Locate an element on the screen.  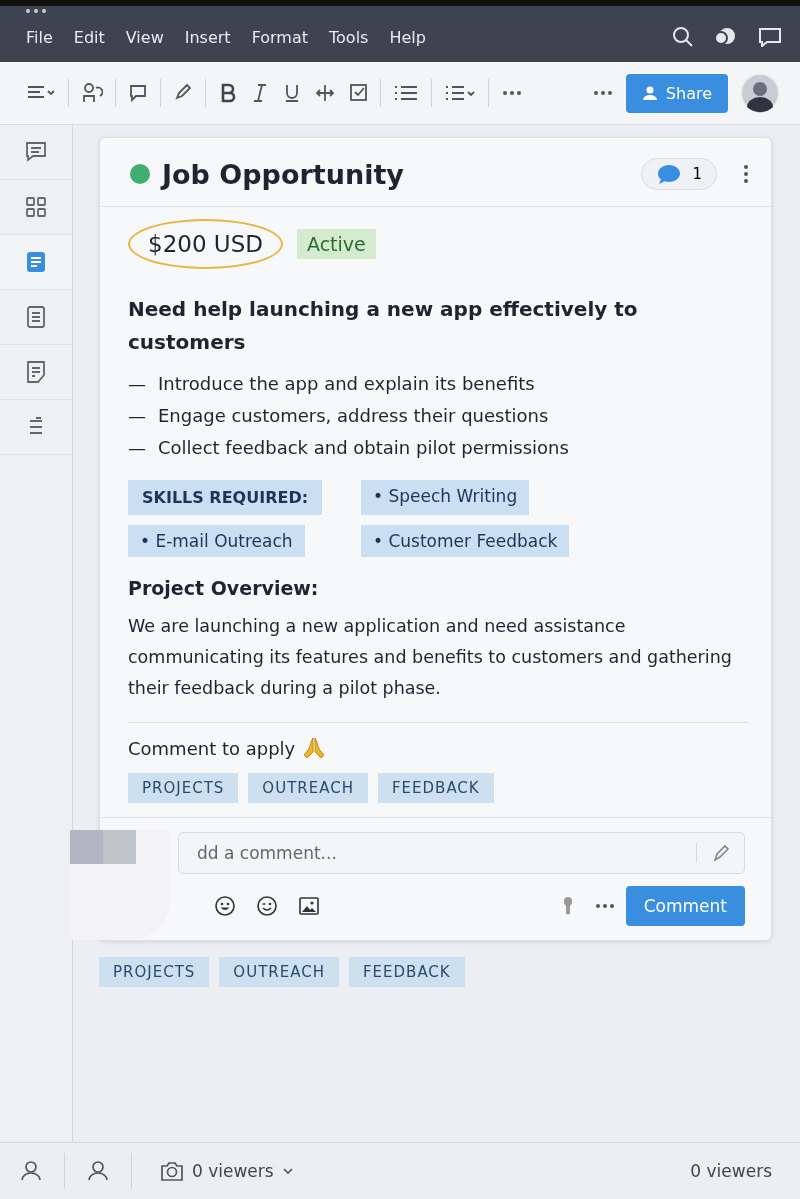
page-icon is located at coordinates (36, 317).